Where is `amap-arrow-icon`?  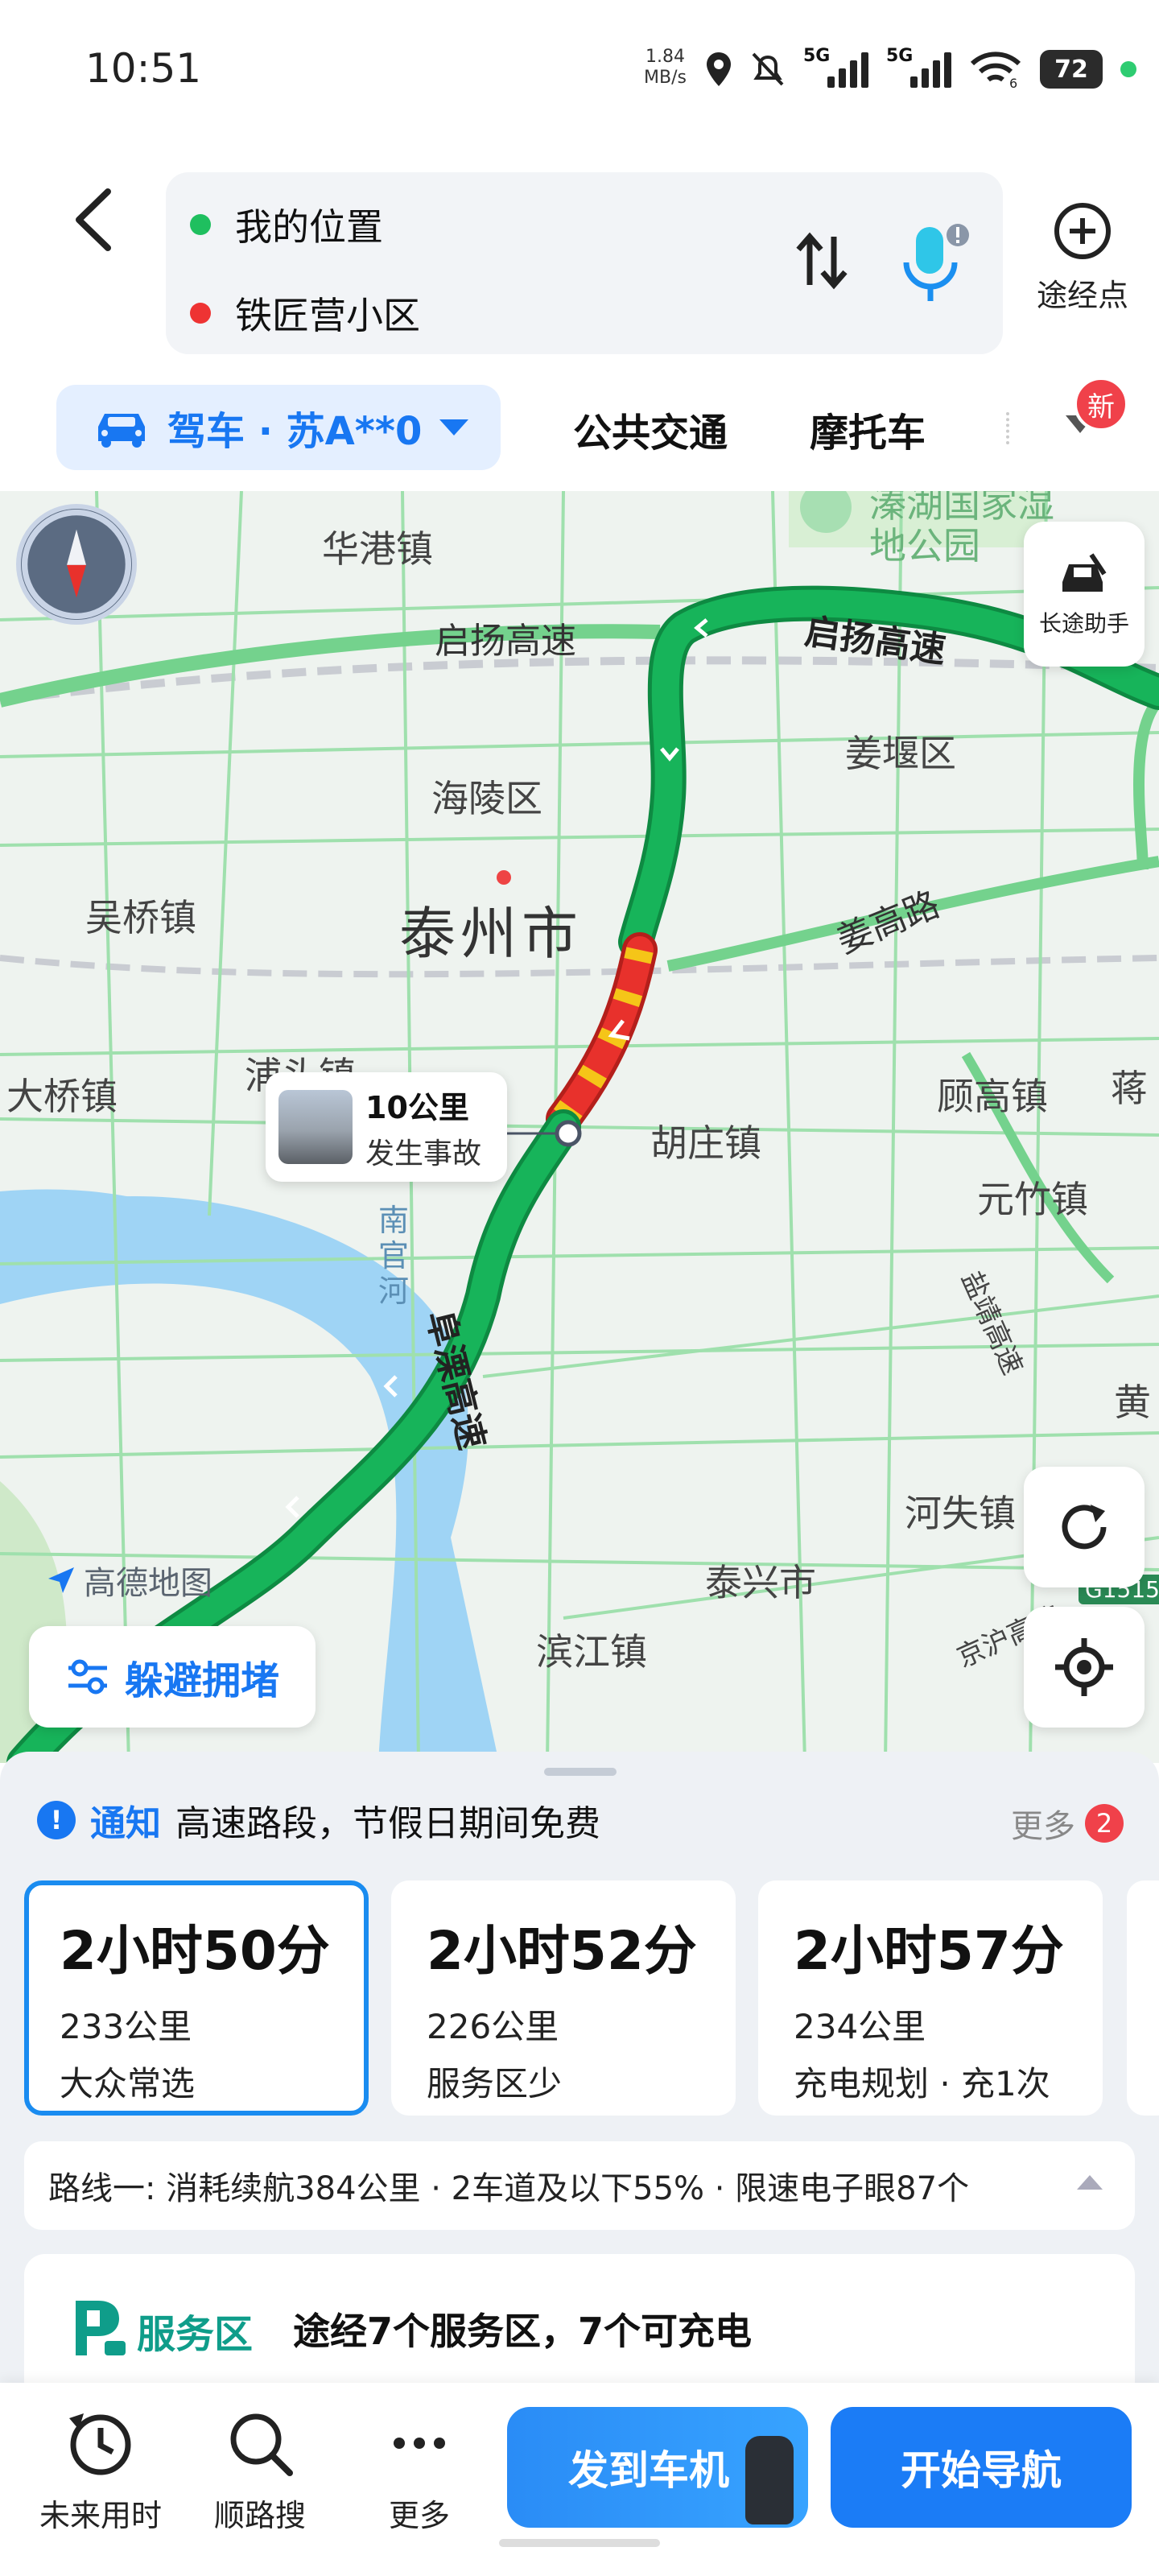 amap-arrow-icon is located at coordinates (61, 1580).